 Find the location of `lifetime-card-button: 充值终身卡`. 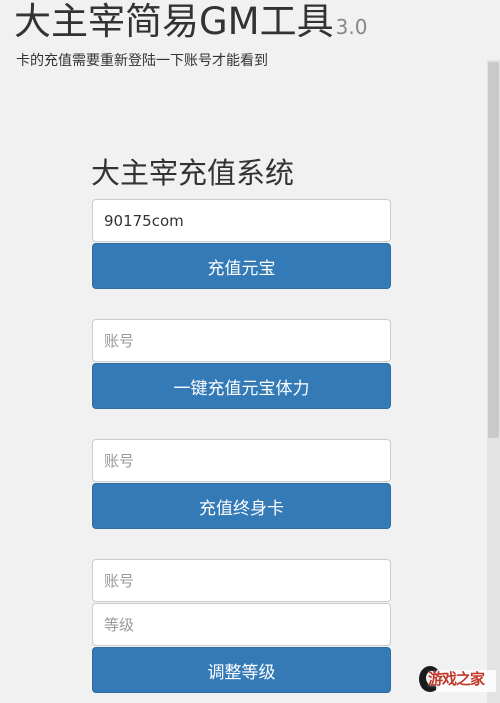

lifetime-card-button: 充值终身卡 is located at coordinates (241, 506).